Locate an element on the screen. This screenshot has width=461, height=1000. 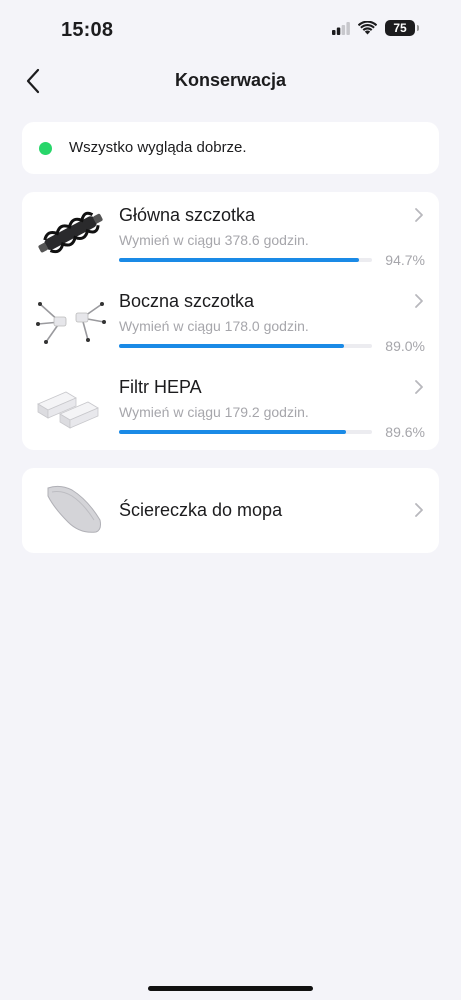
battery-level: 75 is located at coordinates (400, 28).